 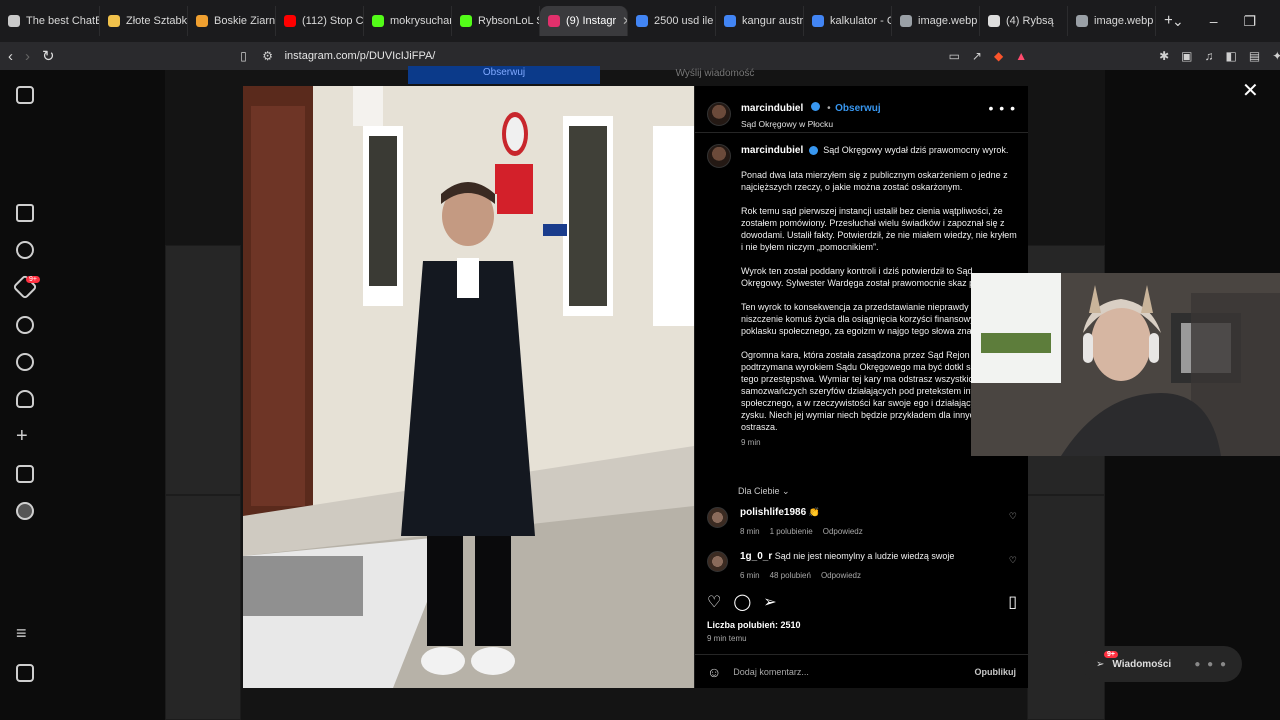 I want to click on comment-likes: 48 polubień, so click(x=790, y=575).